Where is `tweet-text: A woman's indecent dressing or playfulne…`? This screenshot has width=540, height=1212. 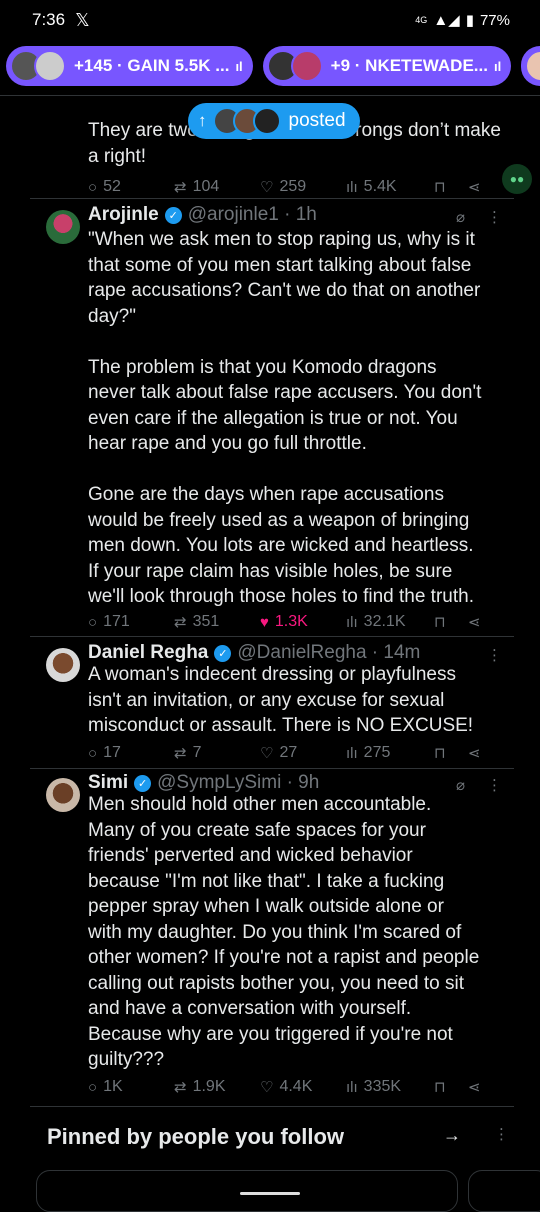 tweet-text: A woman's indecent dressing or playfulne… is located at coordinates (281, 700).